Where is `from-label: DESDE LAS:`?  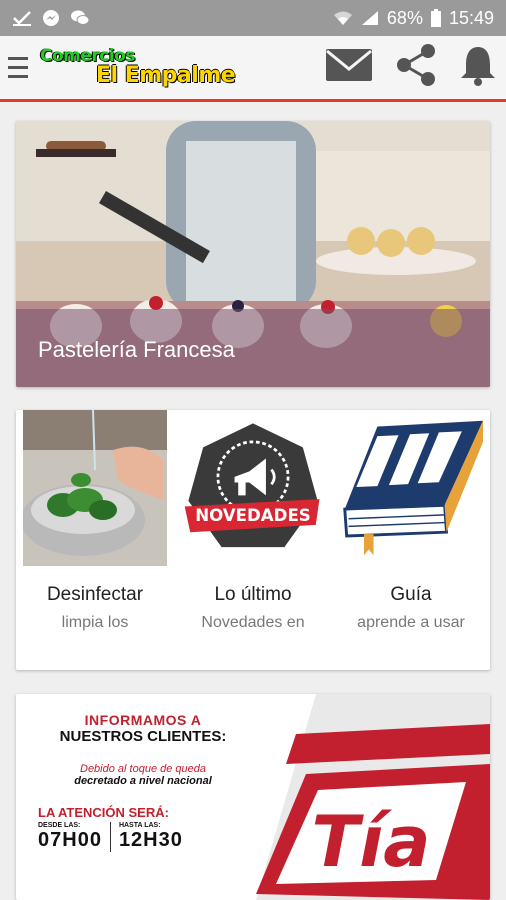 from-label: DESDE LAS: is located at coordinates (59, 825).